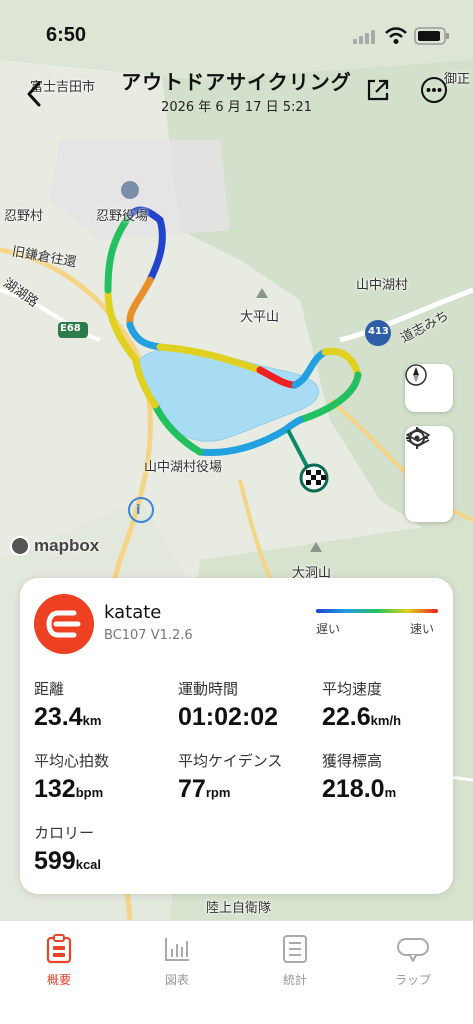  Describe the element at coordinates (364, 37) in the screenshot. I see `signal-icon` at that location.